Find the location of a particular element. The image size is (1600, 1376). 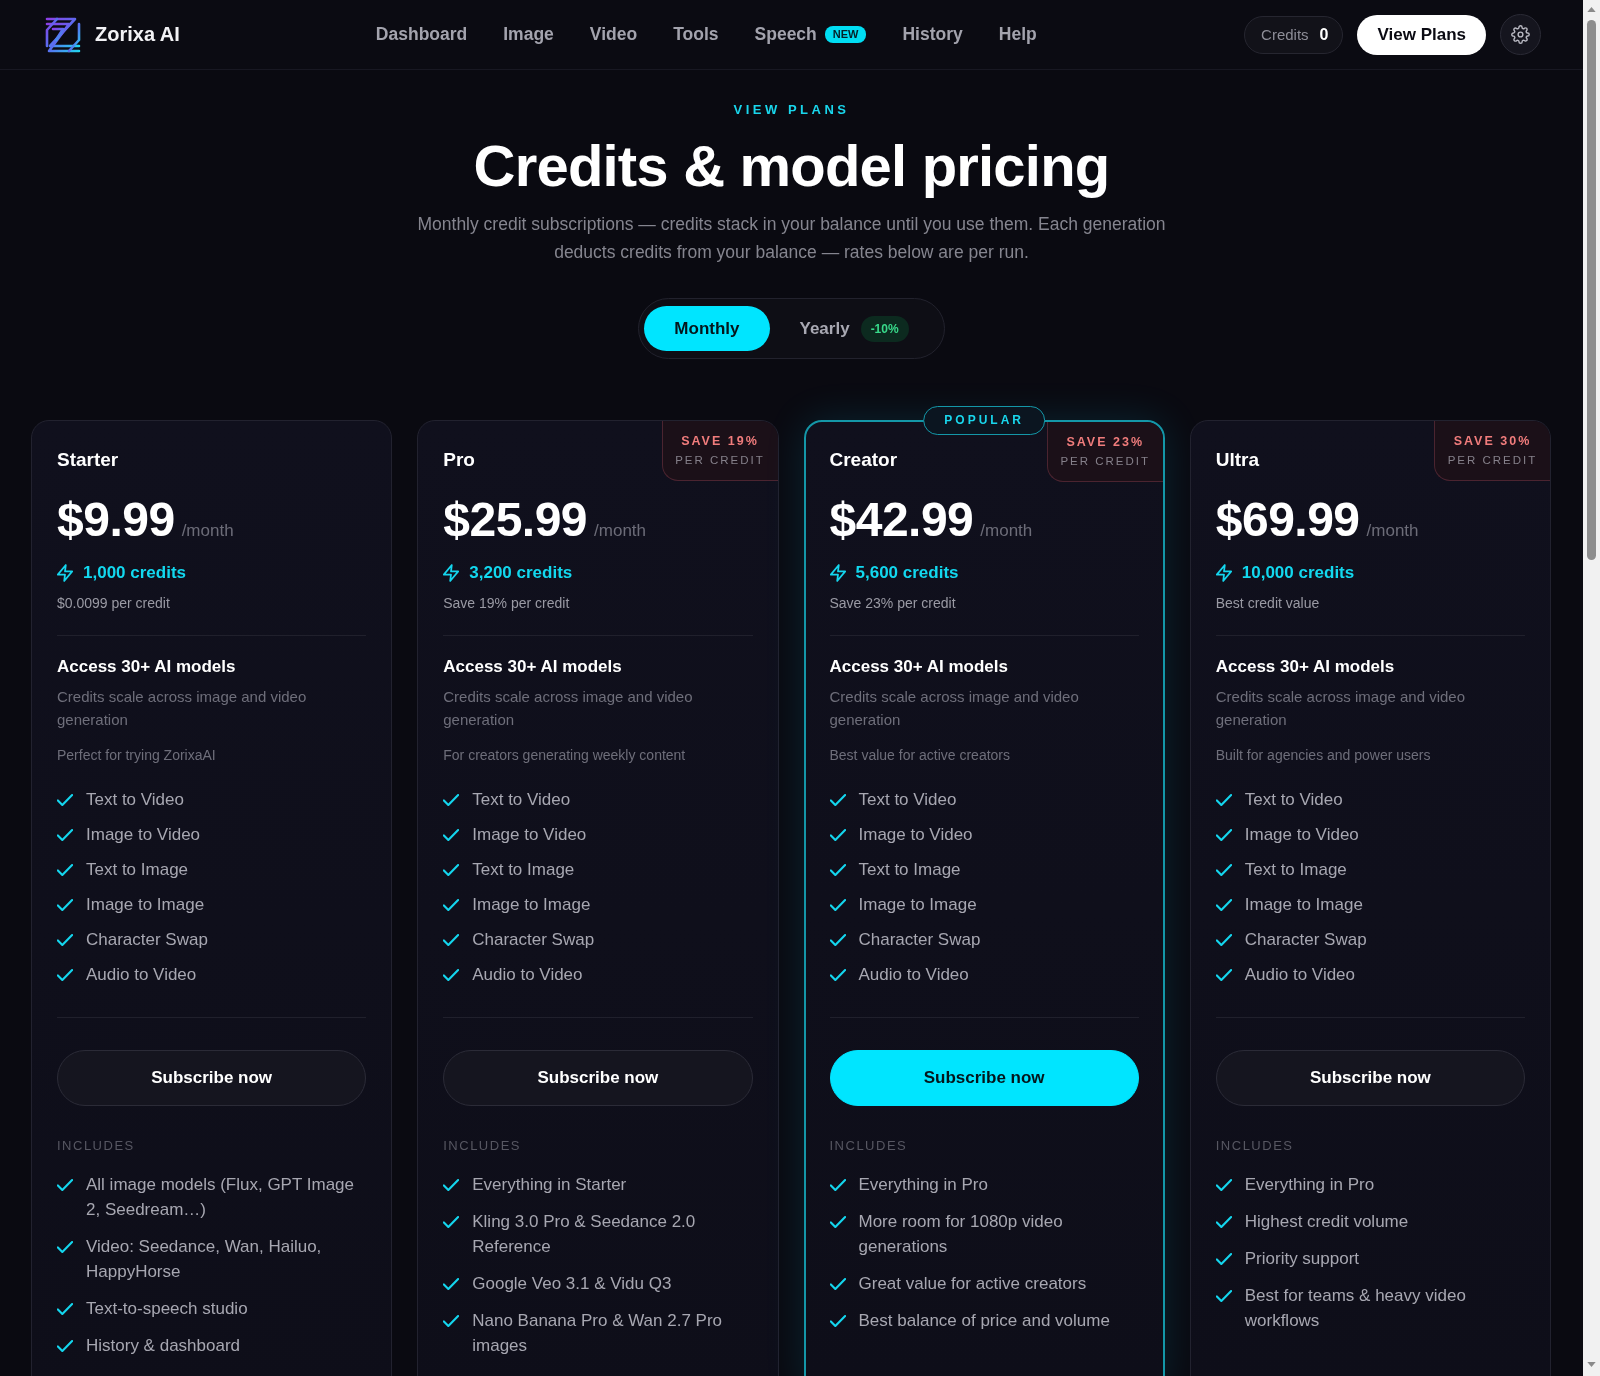

plan-tagline: Perfect for trying ZorixaAI is located at coordinates (137, 755).